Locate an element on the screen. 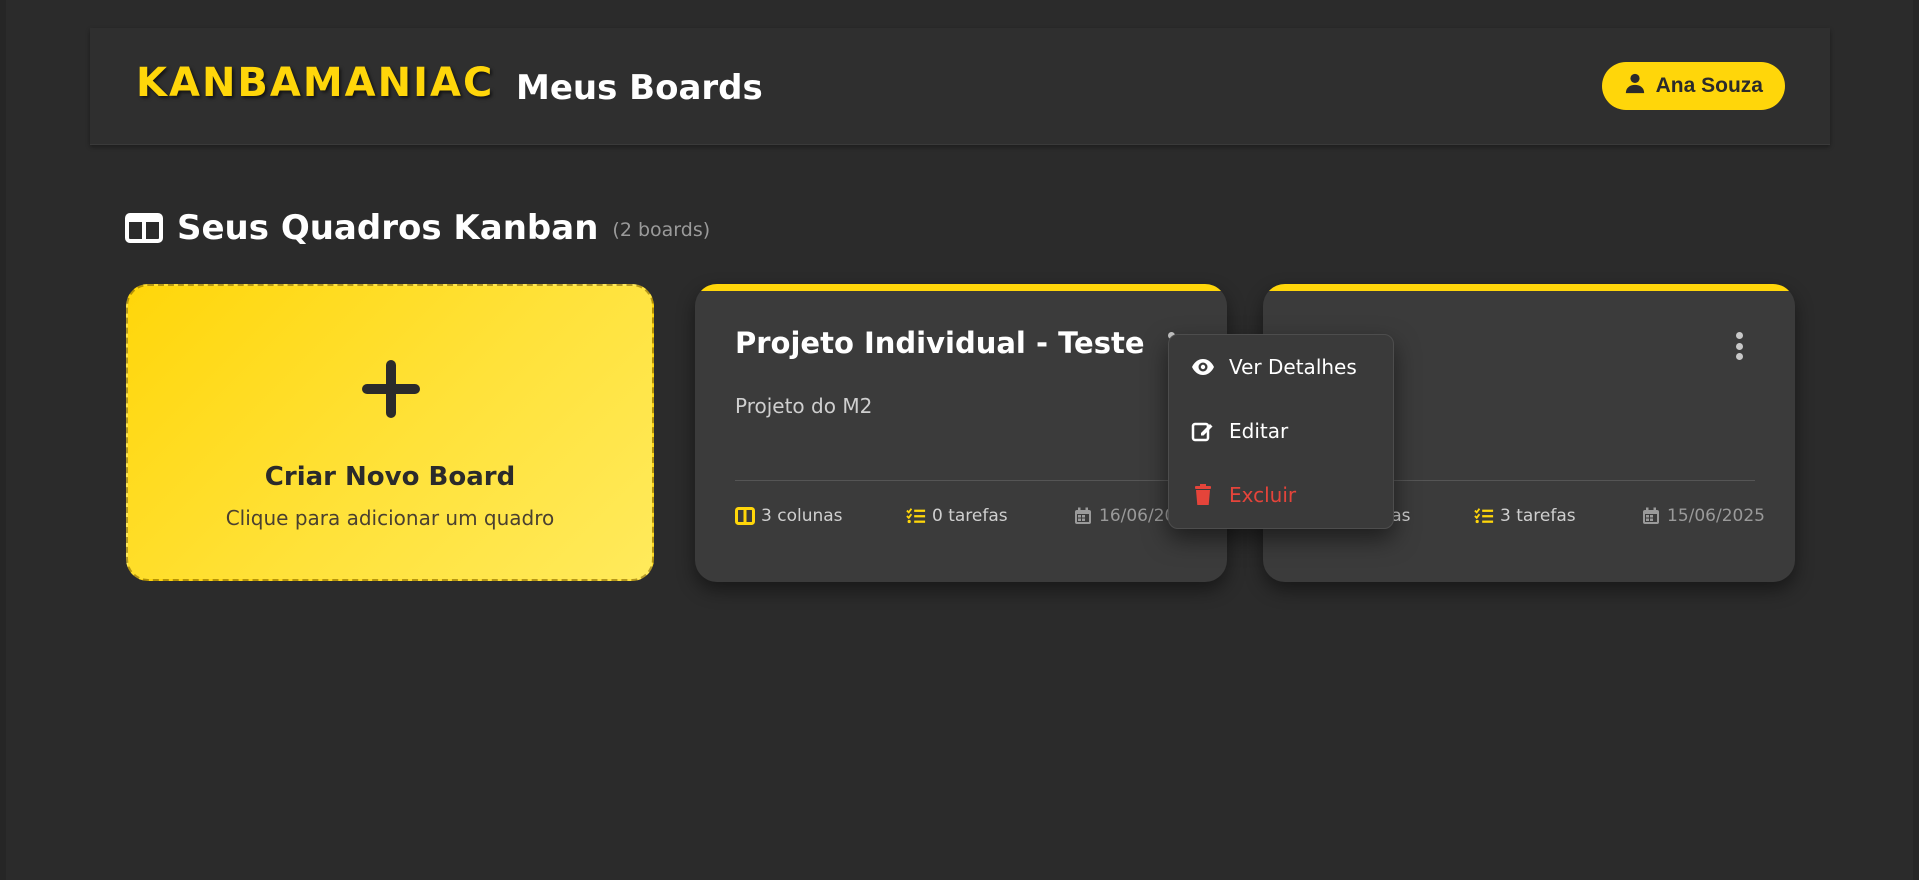 Image resolution: width=1919 pixels, height=880 pixels. user-menu-button: Ana Souza is located at coordinates (1693, 86).